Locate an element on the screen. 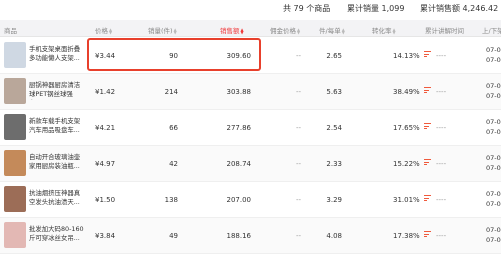  col-explain: 累计讲解时间 is located at coordinates (444, 31).